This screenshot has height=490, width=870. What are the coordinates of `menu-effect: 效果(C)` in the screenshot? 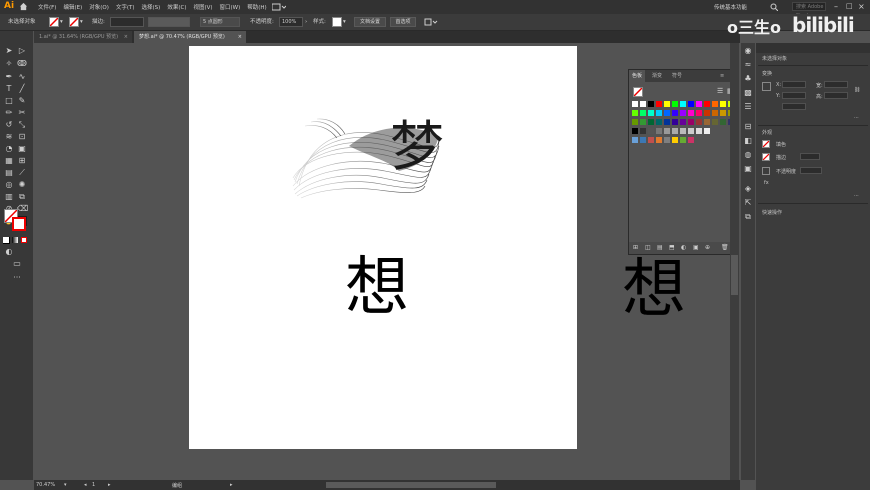 It's located at (176, 7).